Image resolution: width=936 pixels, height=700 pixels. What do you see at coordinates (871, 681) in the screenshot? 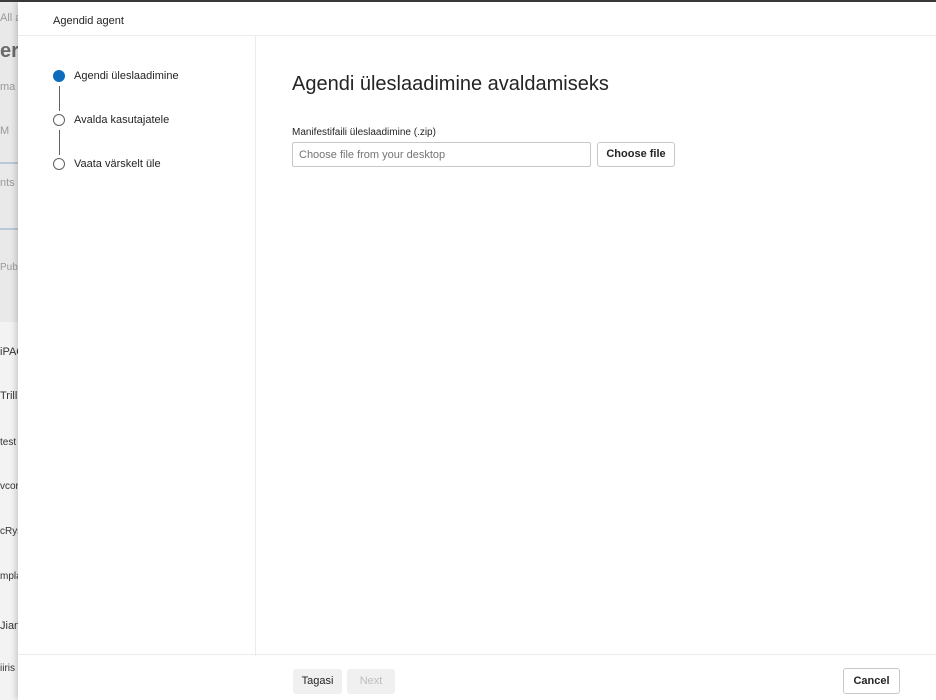
I see `cancel-button: Cancel` at bounding box center [871, 681].